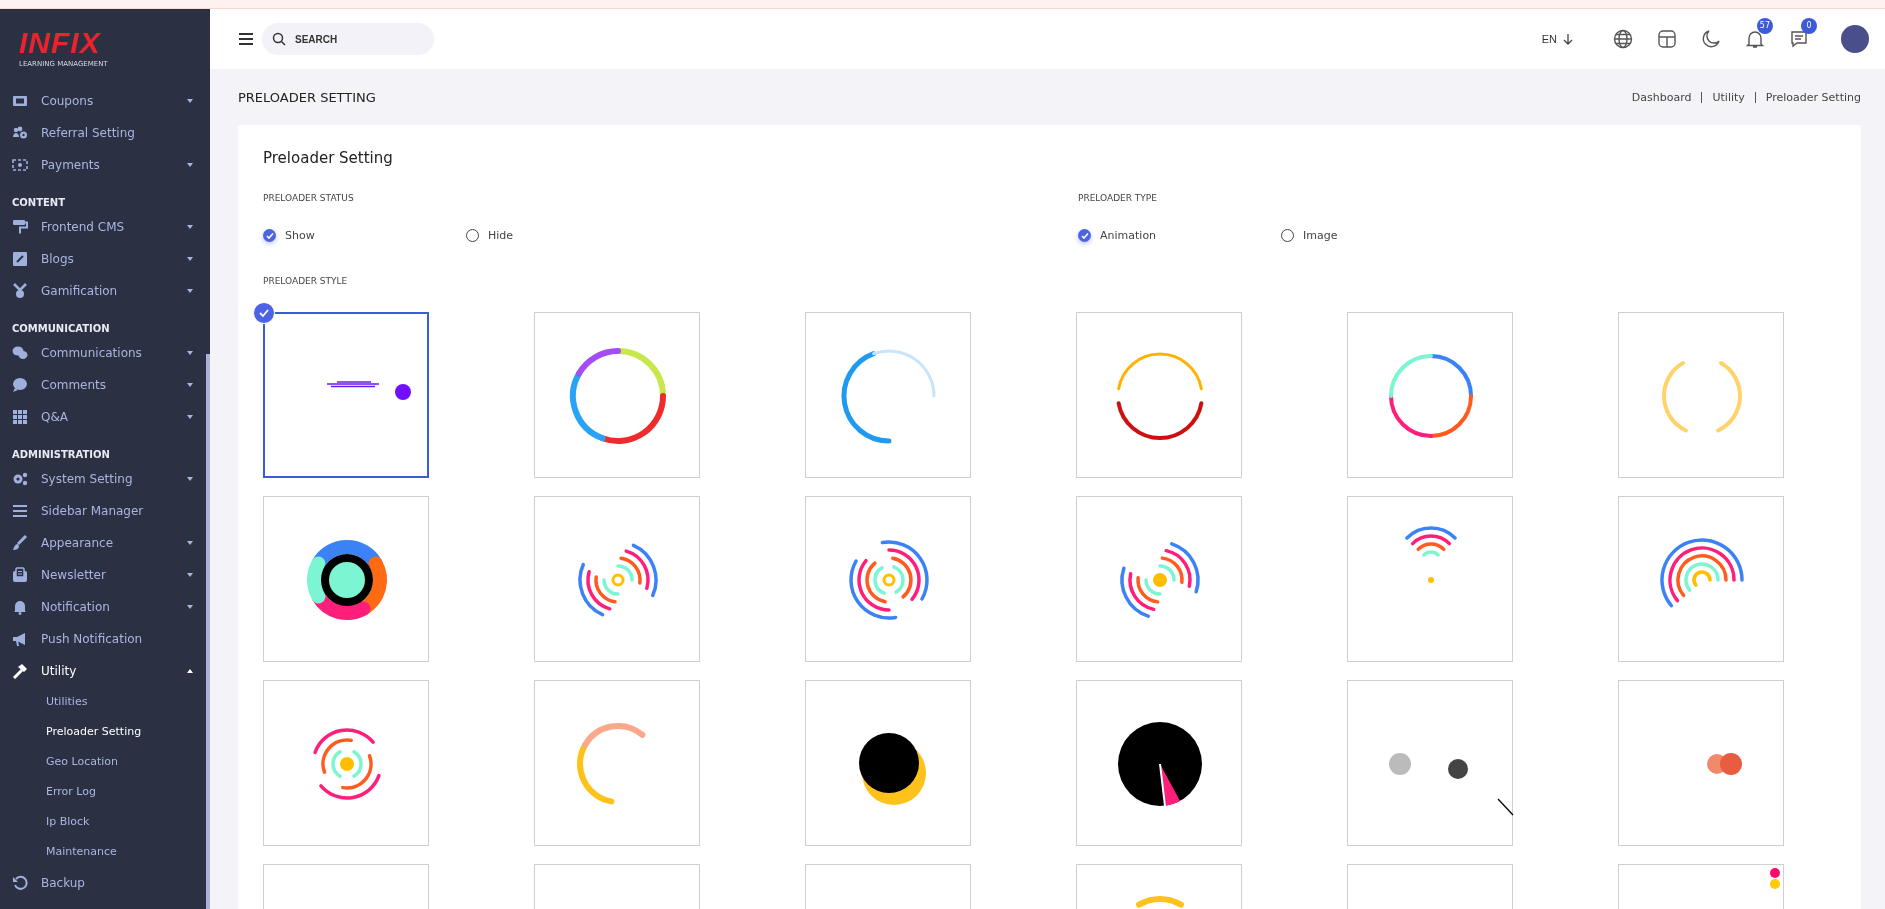 This screenshot has width=1885, height=909. I want to click on section-heading: CONTENT, so click(39, 203).